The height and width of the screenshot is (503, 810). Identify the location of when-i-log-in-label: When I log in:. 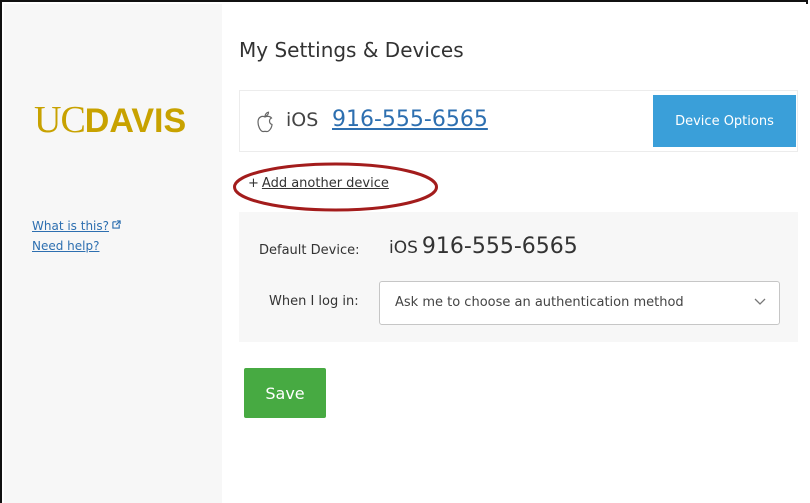
(314, 301).